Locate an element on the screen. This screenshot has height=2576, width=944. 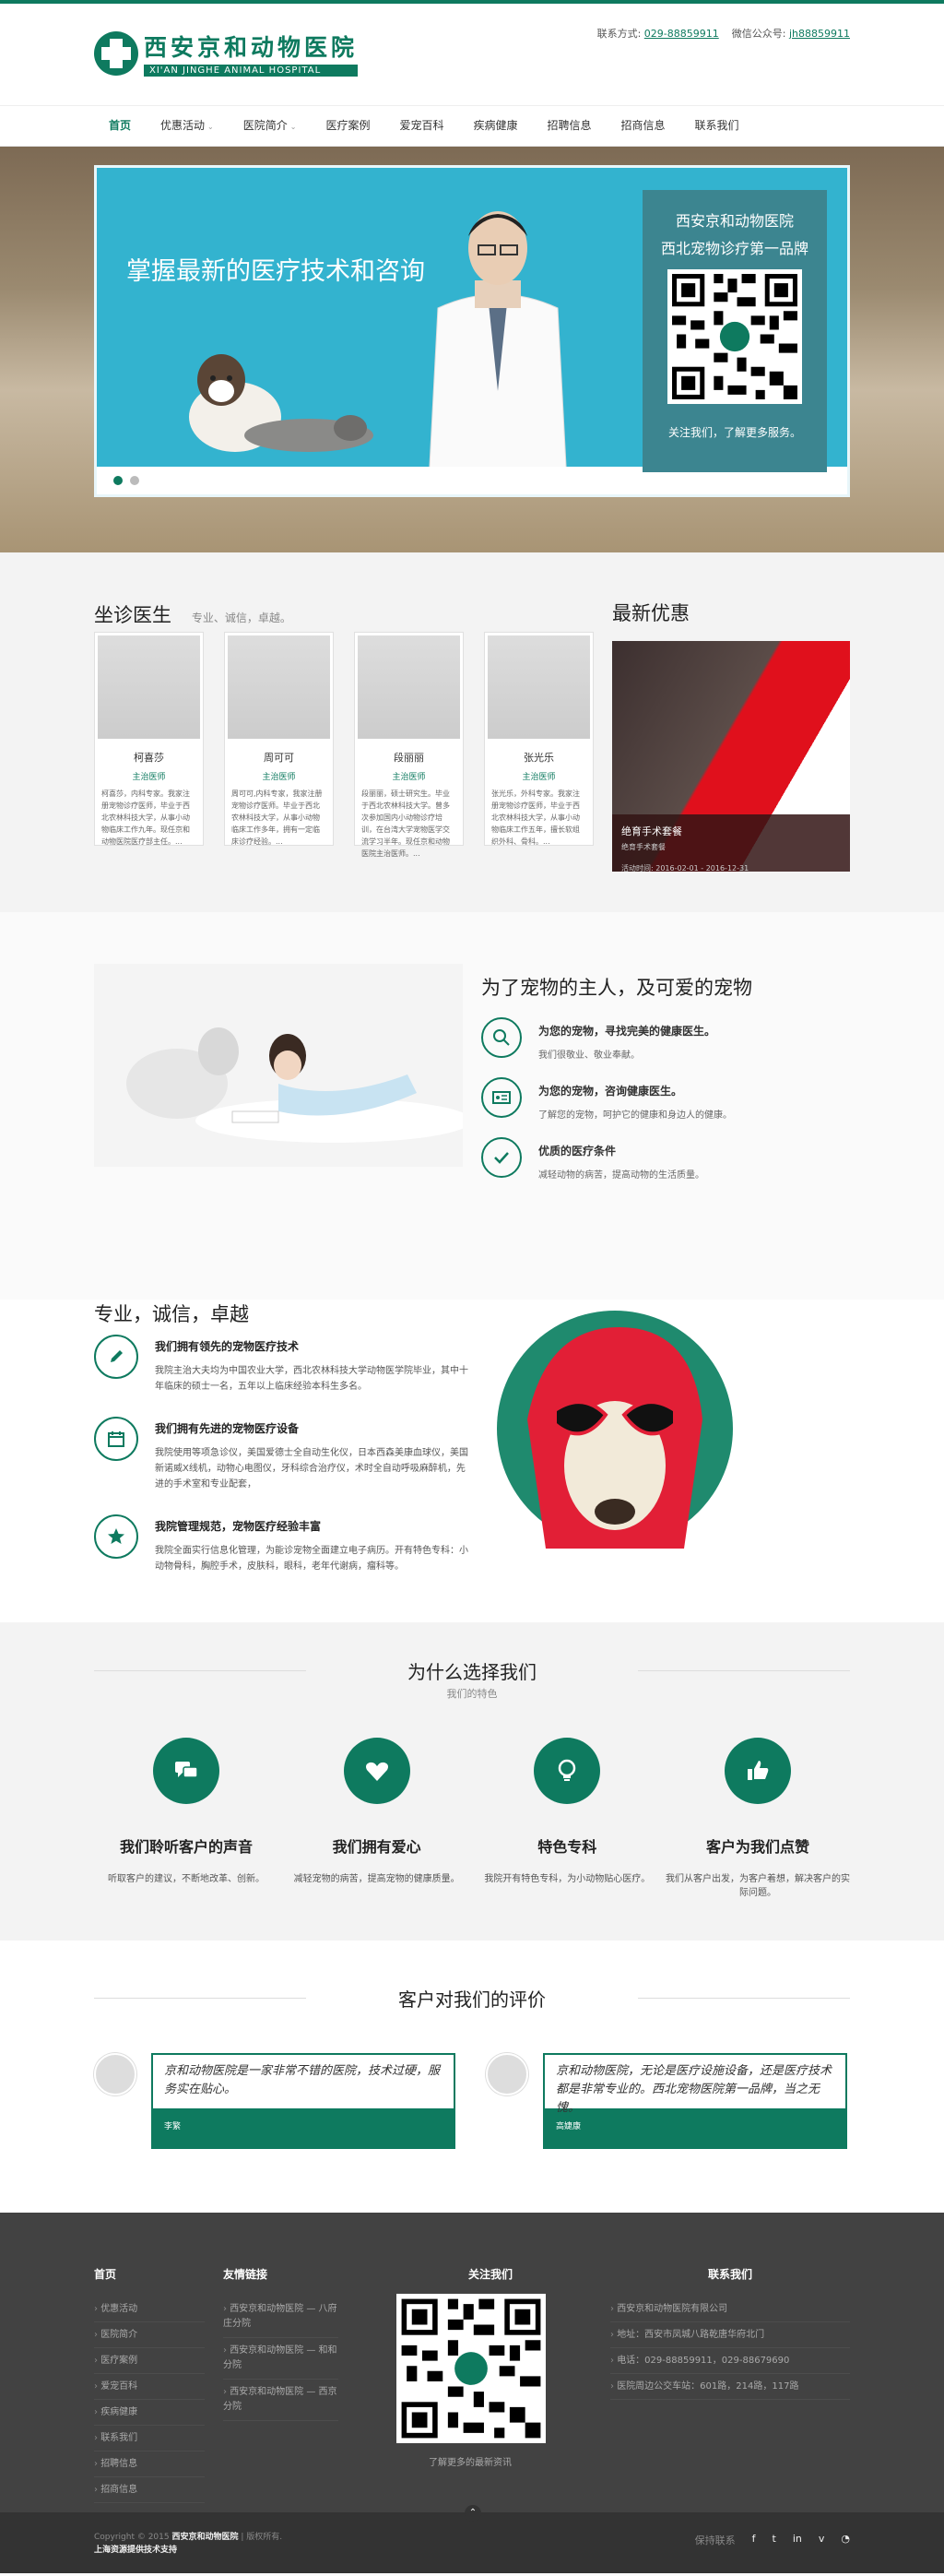
owner-with-dog-image is located at coordinates (278, 1065).